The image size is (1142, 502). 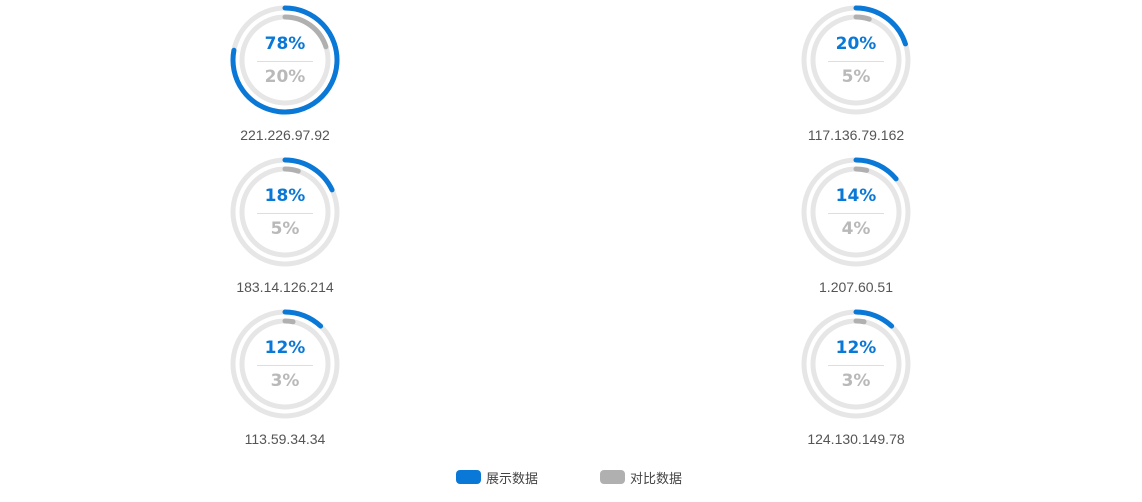 I want to click on chart-legend: 展示数据 对比数据, so click(x=571, y=477).